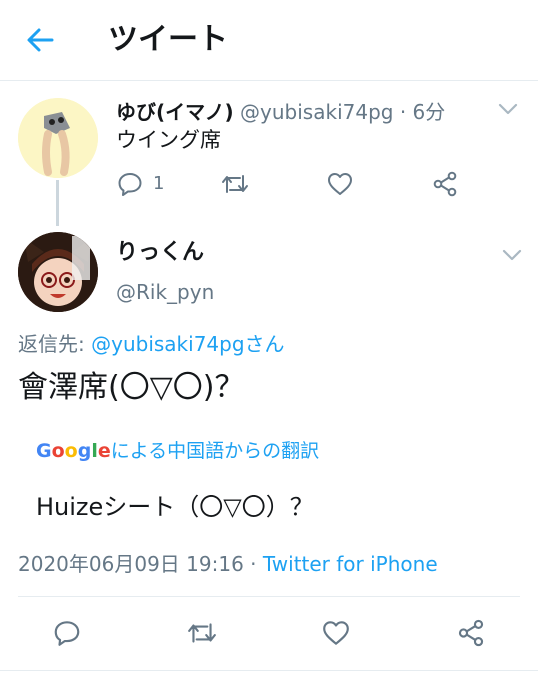 Image resolution: width=538 pixels, height=680 pixels. What do you see at coordinates (165, 292) in the screenshot?
I see `author-handle: @Rik_pyn` at bounding box center [165, 292].